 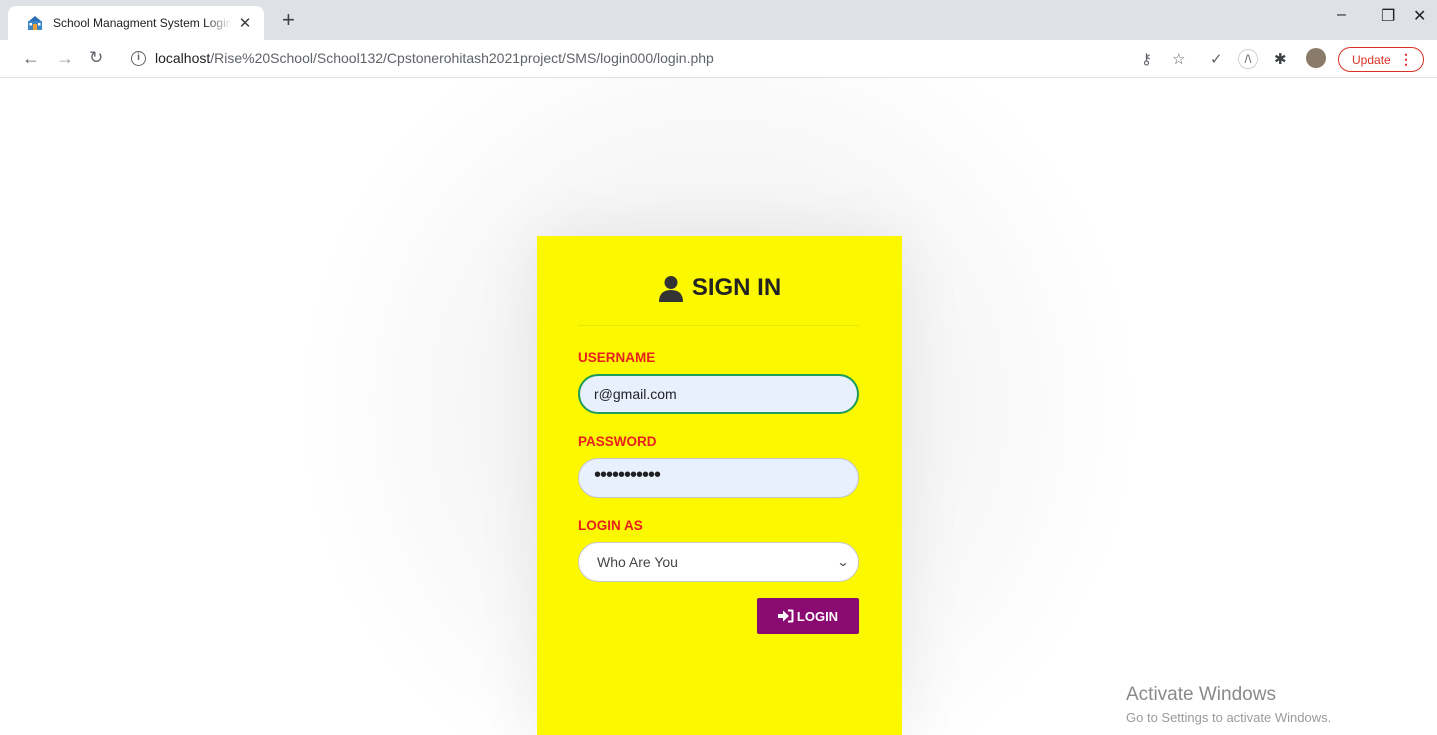 I want to click on username-label: USERNAME, so click(x=617, y=357).